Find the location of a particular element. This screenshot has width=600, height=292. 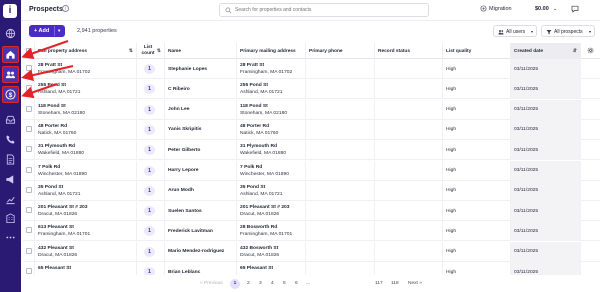

next-page-link: Next » is located at coordinates (415, 283).